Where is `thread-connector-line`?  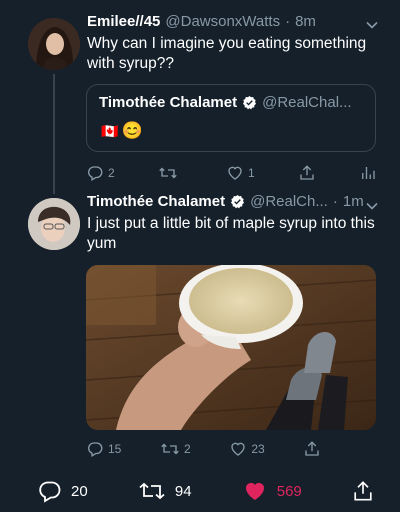 thread-connector-line is located at coordinates (54, 134).